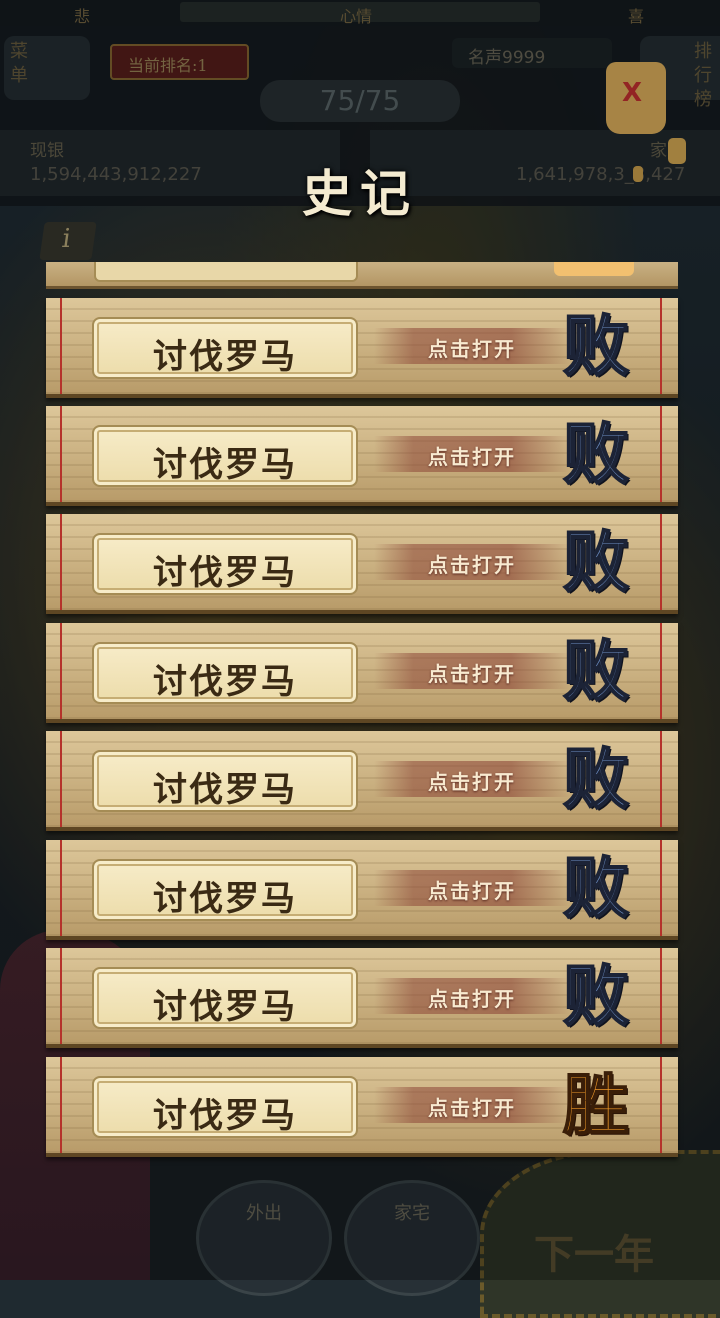 The width and height of the screenshot is (720, 1318). I want to click on record-row: 讨伐罗马 点击打开 胜, so click(362, 1107).